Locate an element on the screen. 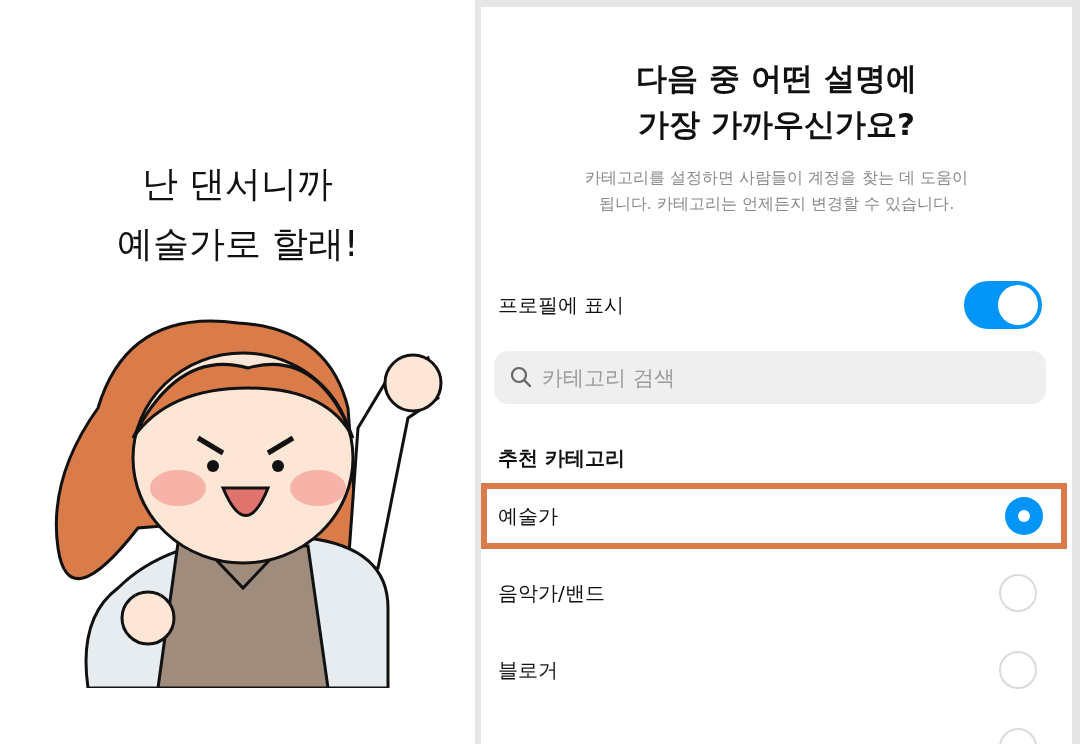 The image size is (1080, 744). screen-title: 가장 가까우신가요? is located at coordinates (776, 124).